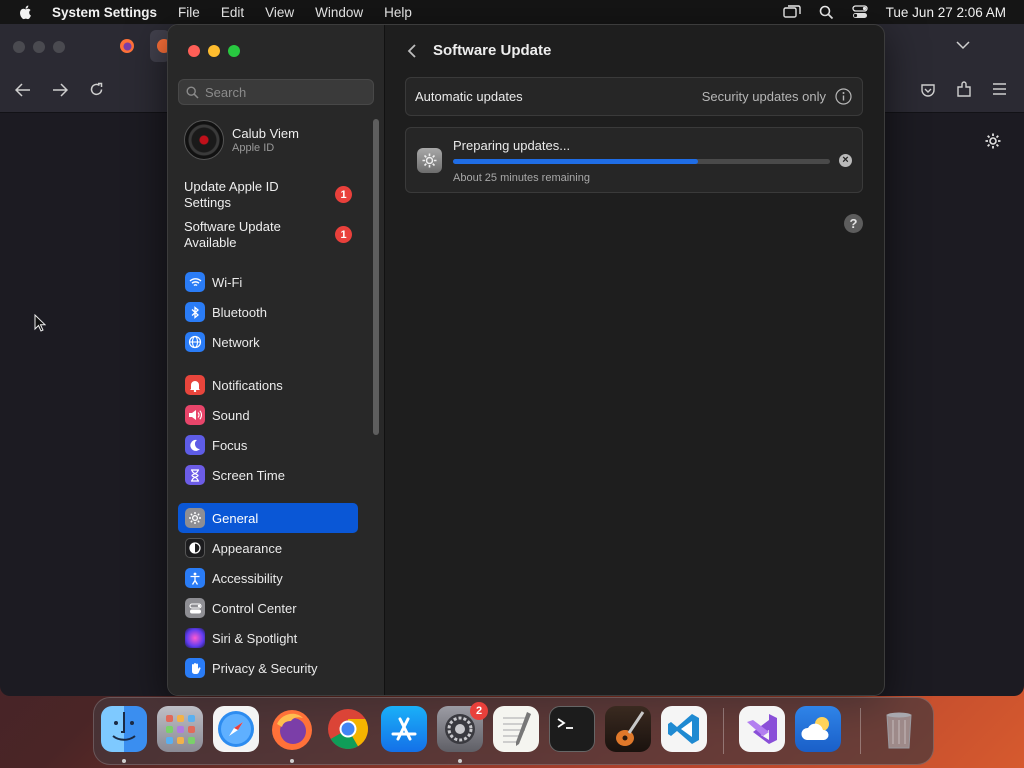 The width and height of the screenshot is (1024, 768). I want to click on update-time-remaining: About 25 minutes remaining, so click(521, 178).